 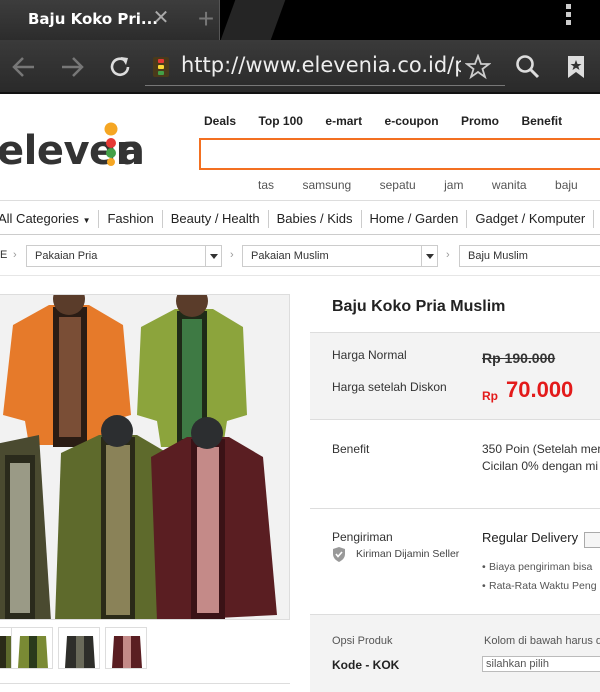 I want to click on keyword-link: baju, so click(x=566, y=185).